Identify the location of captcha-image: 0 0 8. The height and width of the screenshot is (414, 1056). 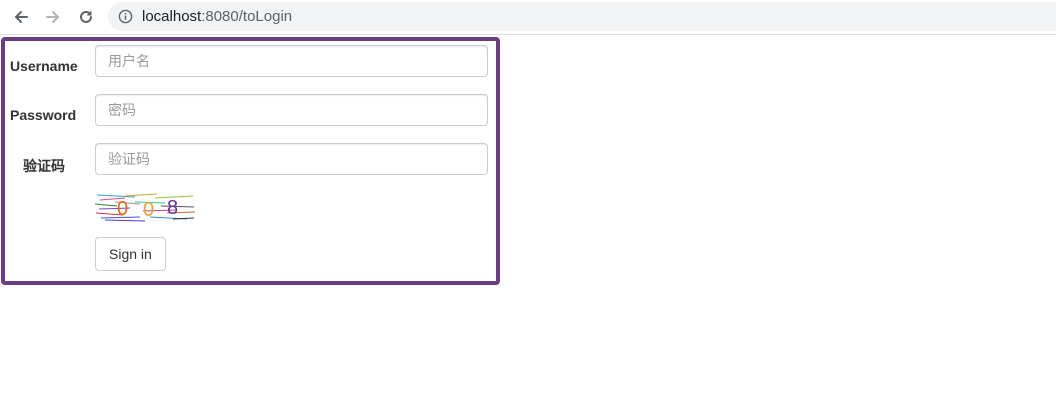
(145, 207).